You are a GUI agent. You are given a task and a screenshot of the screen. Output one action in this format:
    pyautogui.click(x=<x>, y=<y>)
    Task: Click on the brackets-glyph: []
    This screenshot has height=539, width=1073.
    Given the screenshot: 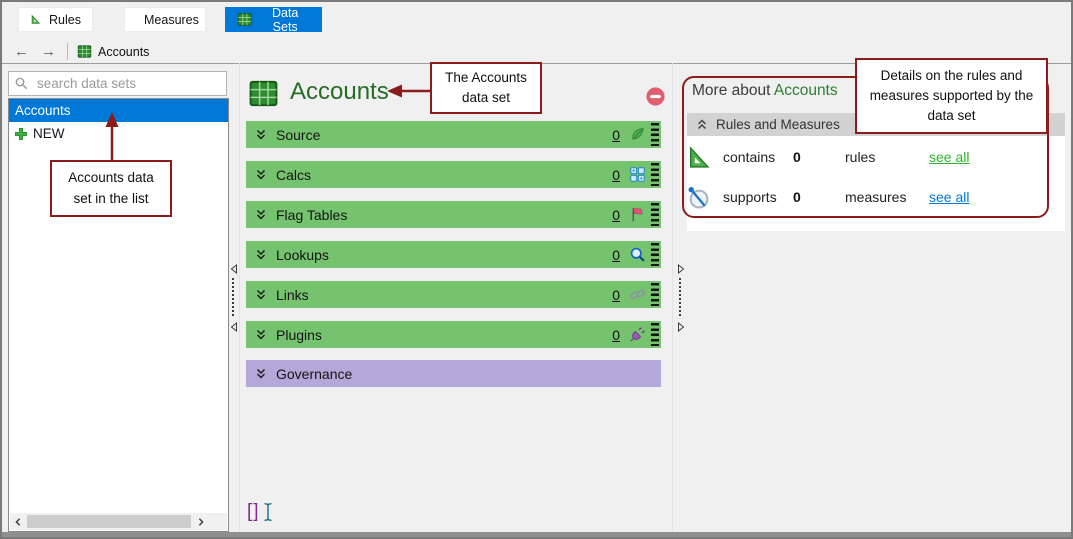 What is the action you would take?
    pyautogui.click(x=253, y=511)
    